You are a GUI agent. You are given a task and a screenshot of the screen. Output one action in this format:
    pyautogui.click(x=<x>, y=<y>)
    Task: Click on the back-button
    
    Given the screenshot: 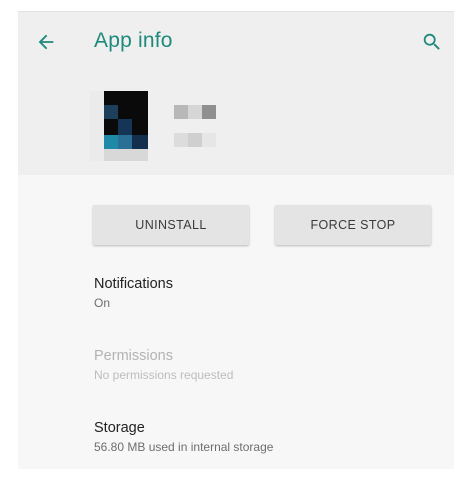 What is the action you would take?
    pyautogui.click(x=46, y=42)
    